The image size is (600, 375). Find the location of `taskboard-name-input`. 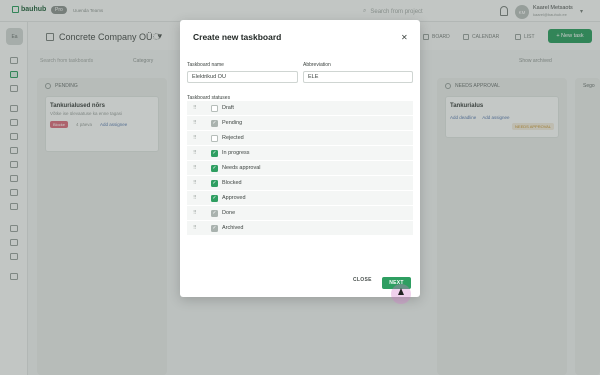

taskboard-name-input is located at coordinates (242, 77).